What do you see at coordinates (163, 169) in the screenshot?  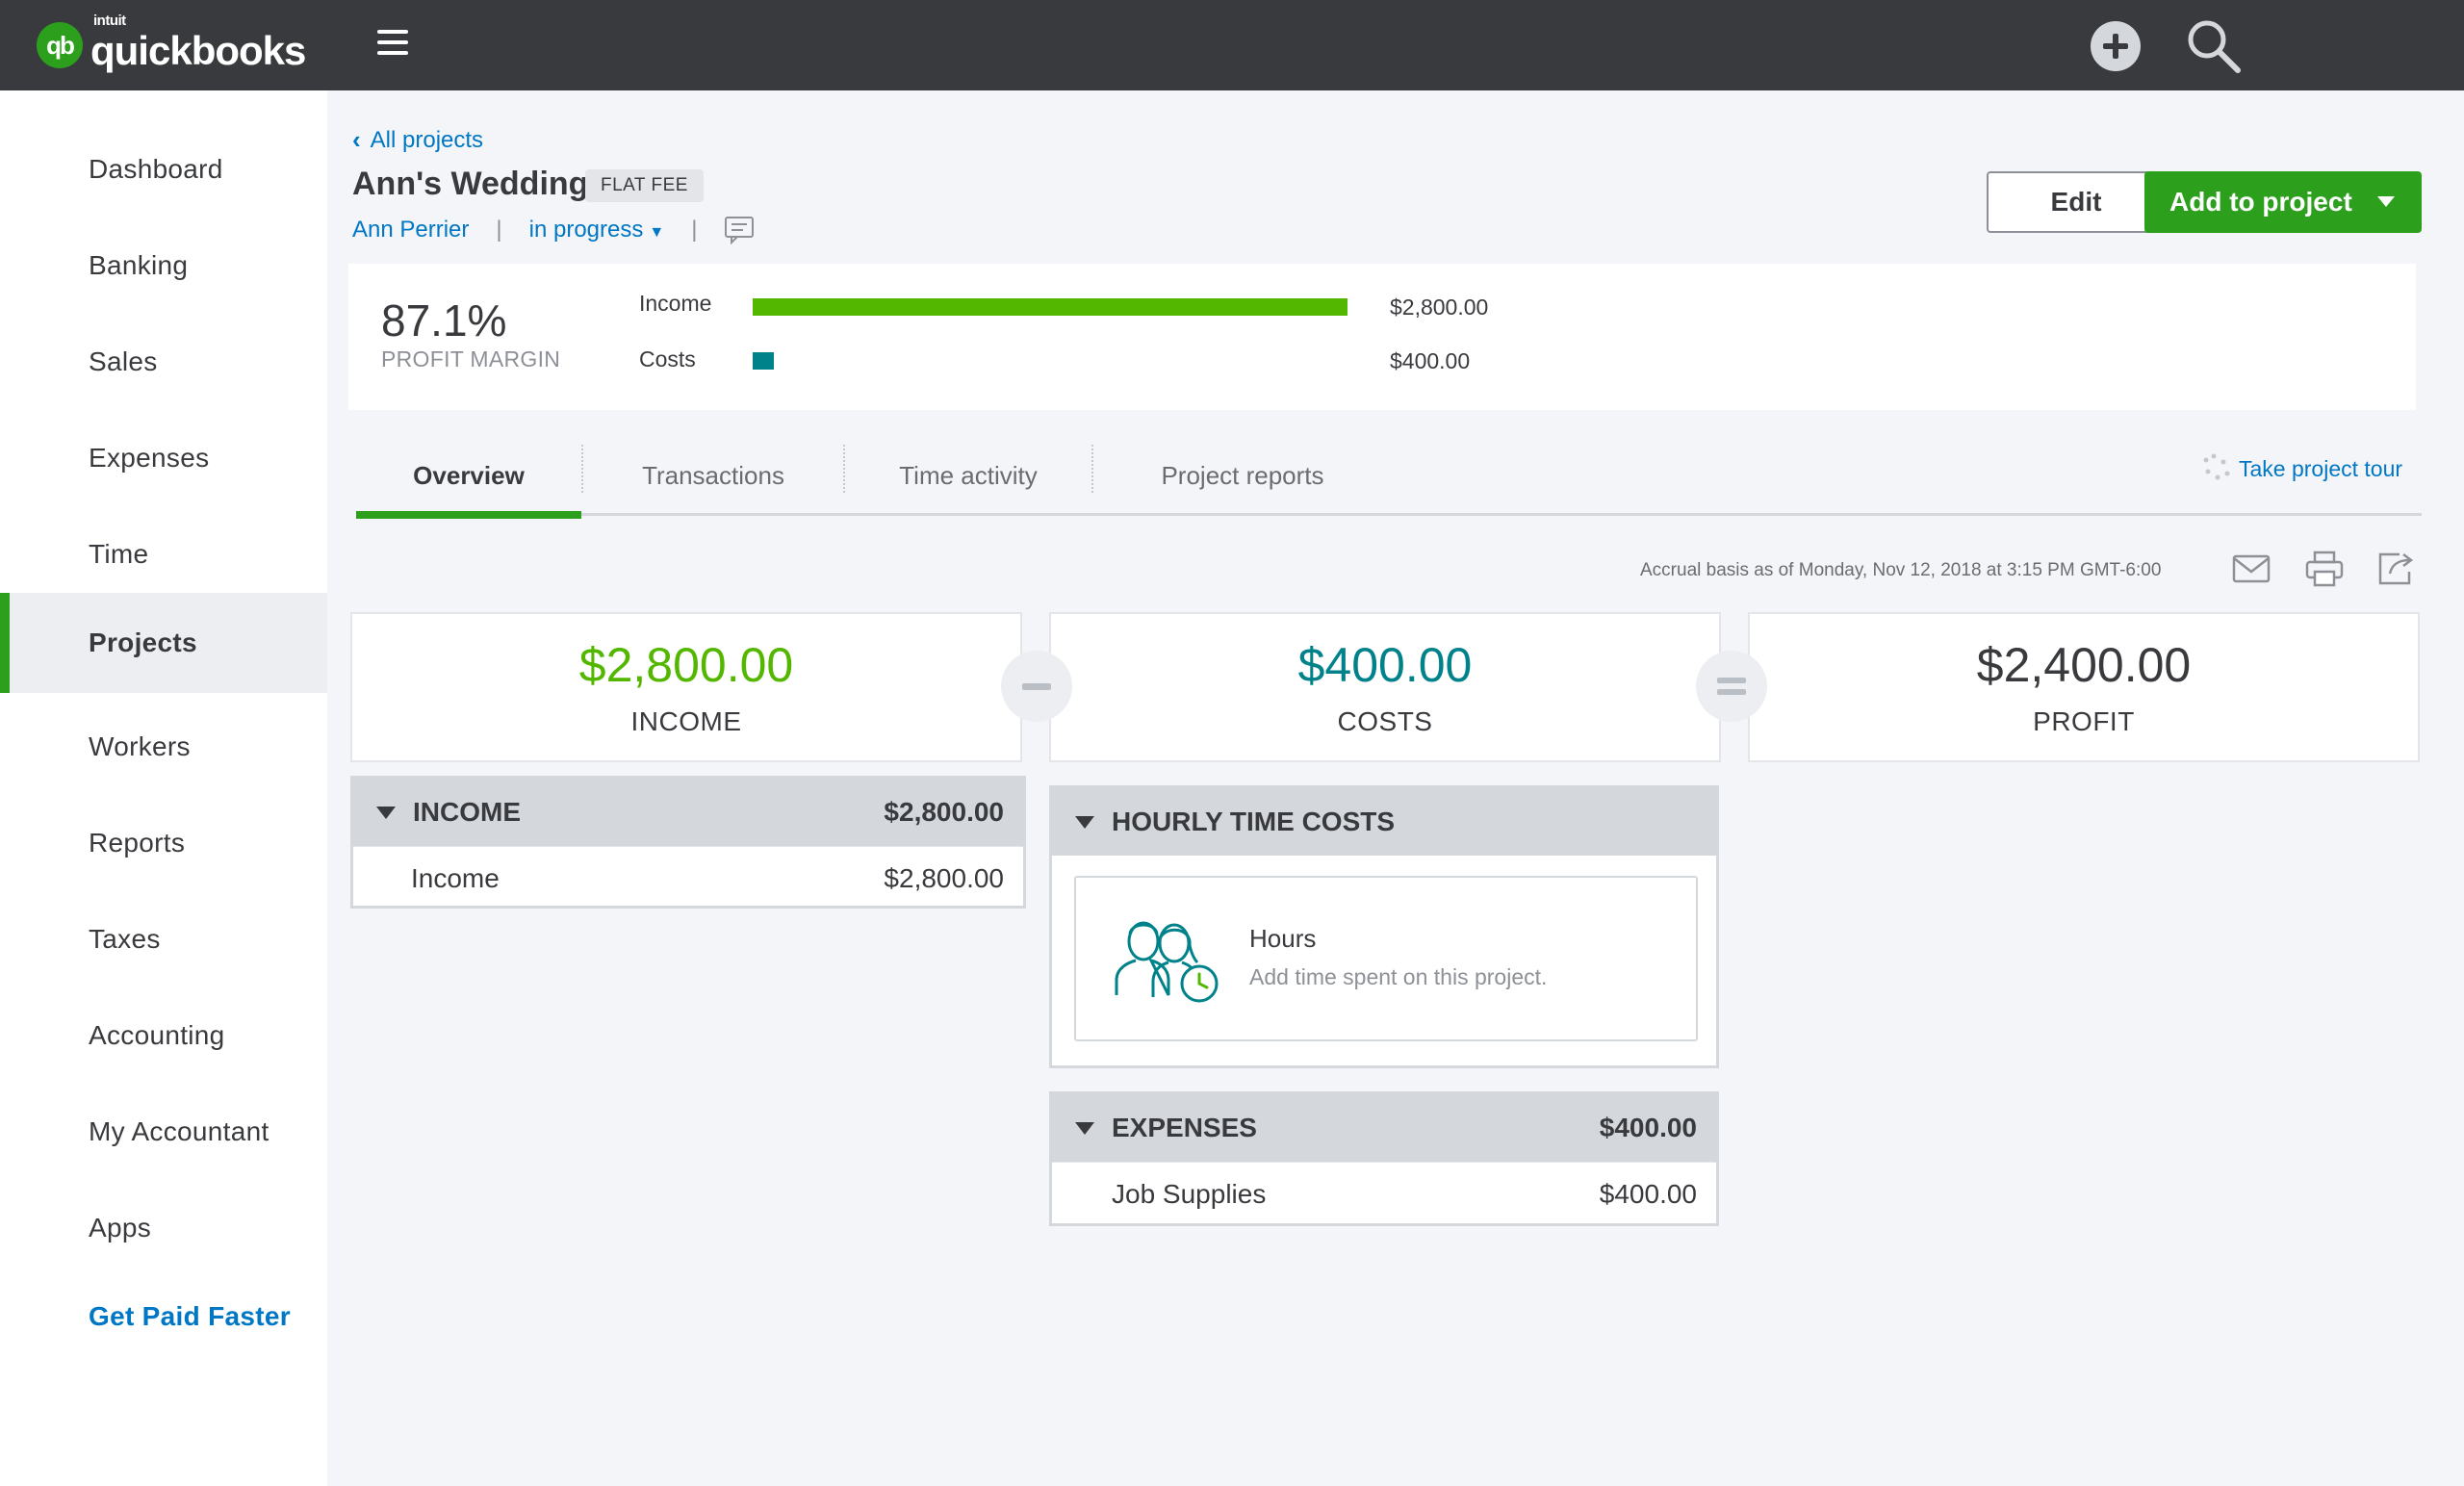 I see `sidebar-item-dashboard: Dashboard` at bounding box center [163, 169].